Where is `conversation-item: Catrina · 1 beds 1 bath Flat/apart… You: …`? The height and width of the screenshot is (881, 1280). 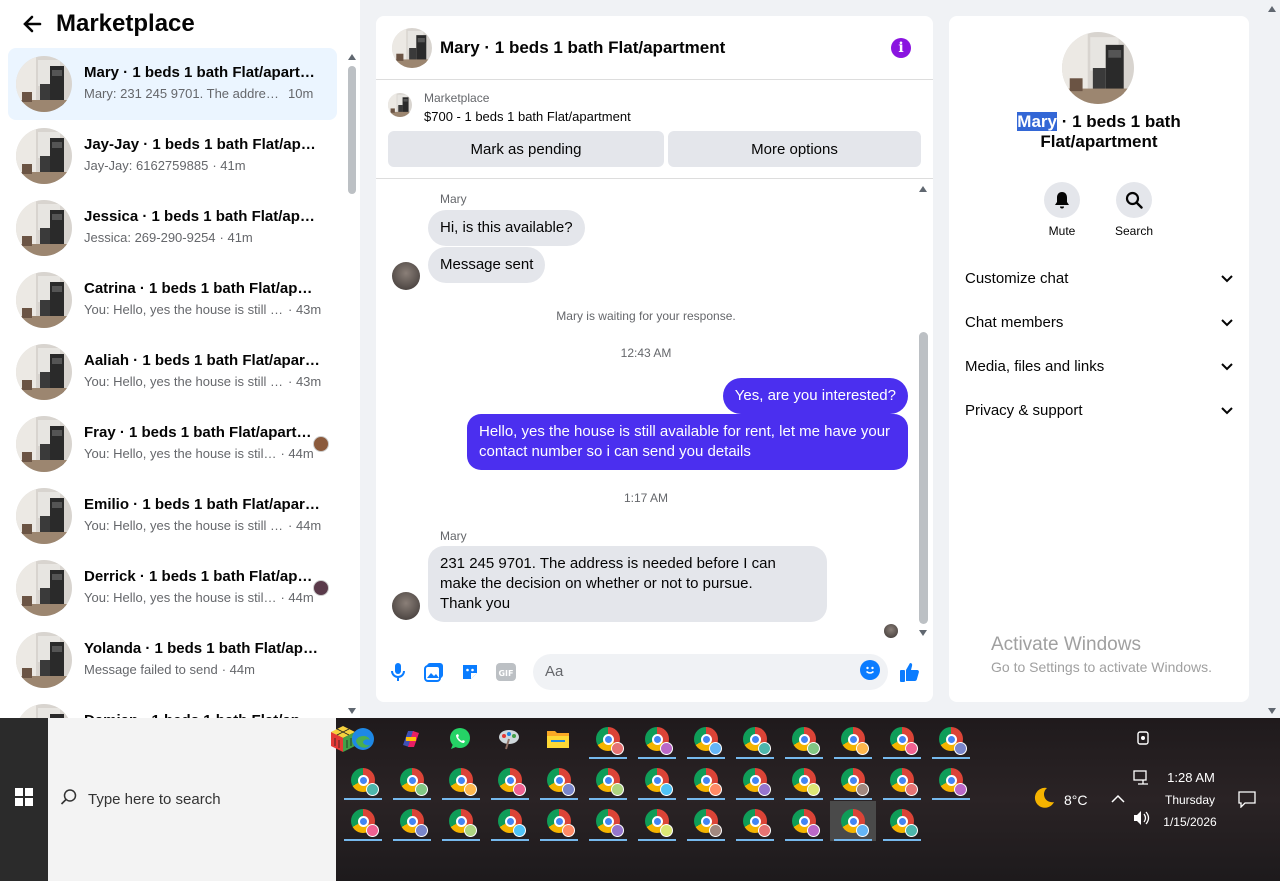 conversation-item: Catrina · 1 beds 1 bath Flat/apart… You: … is located at coordinates (172, 300).